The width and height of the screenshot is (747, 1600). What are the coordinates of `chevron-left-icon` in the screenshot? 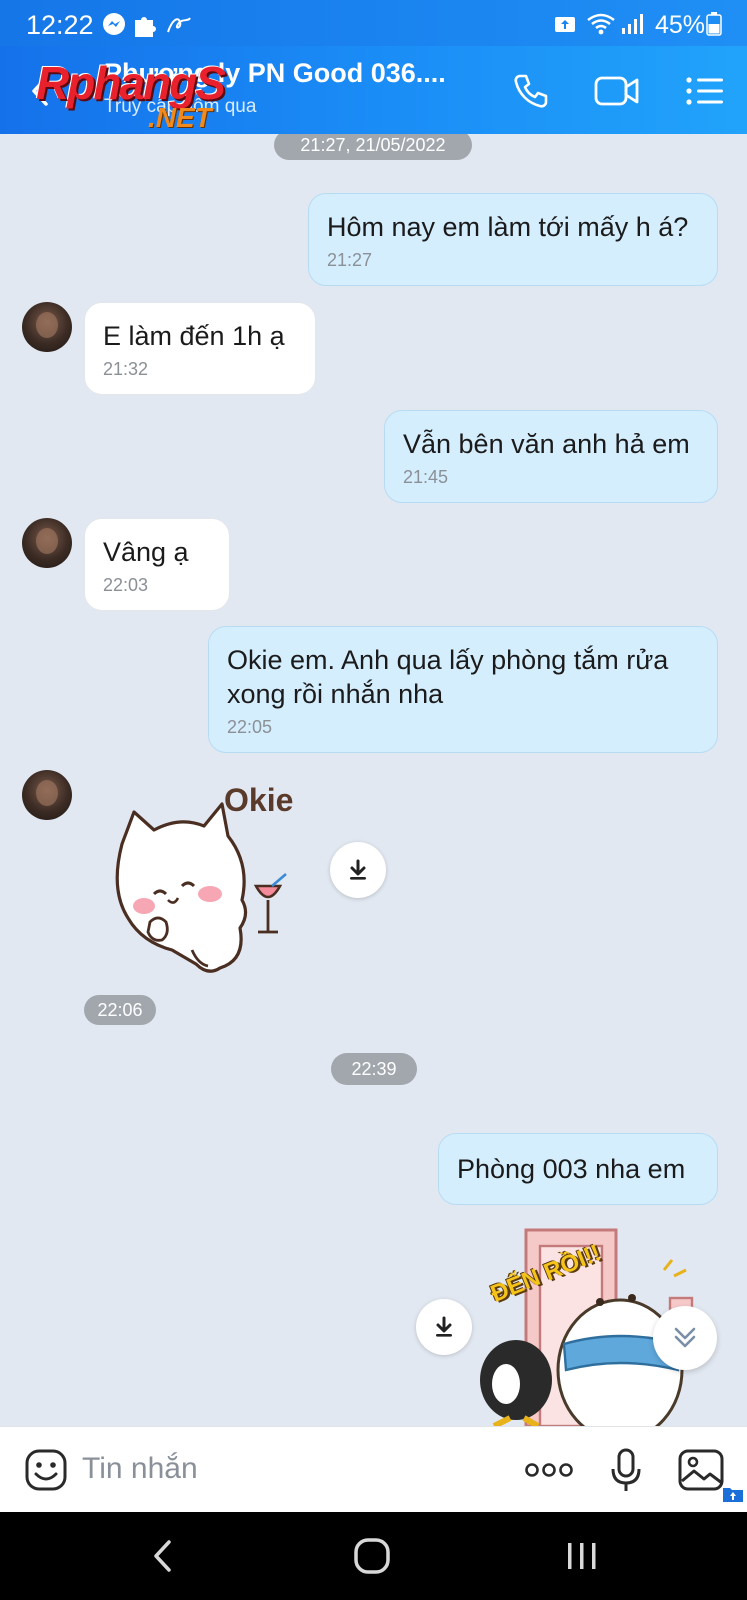 It's located at (162, 1556).